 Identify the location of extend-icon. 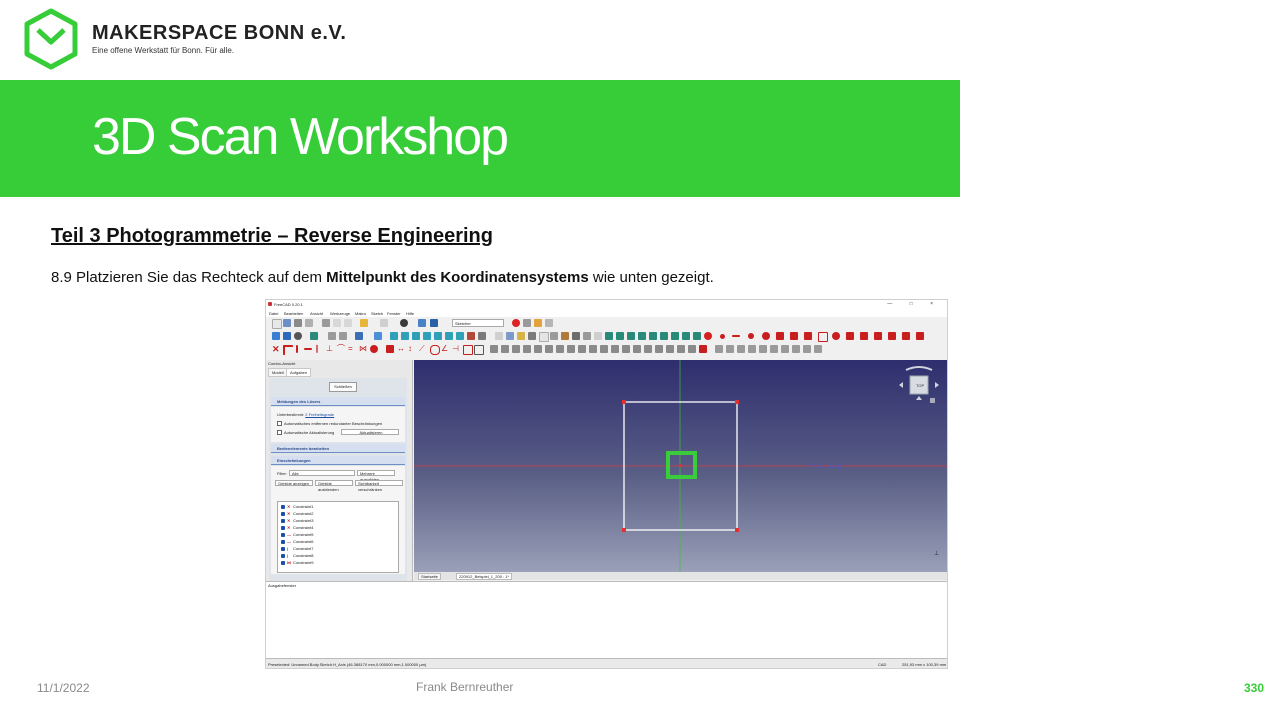
(892, 336).